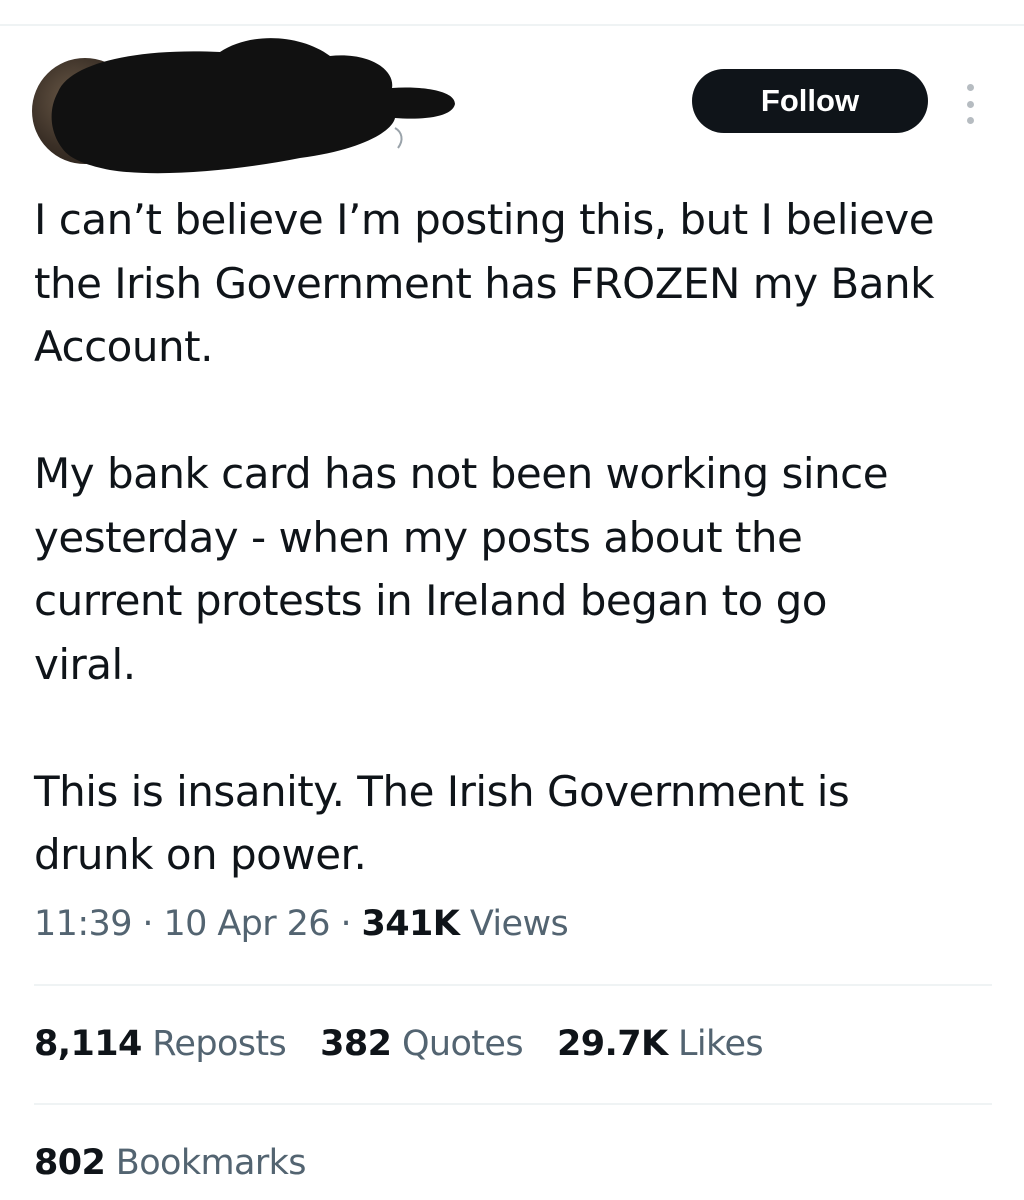  What do you see at coordinates (462, 1044) in the screenshot?
I see `quotes-label: Quotes` at bounding box center [462, 1044].